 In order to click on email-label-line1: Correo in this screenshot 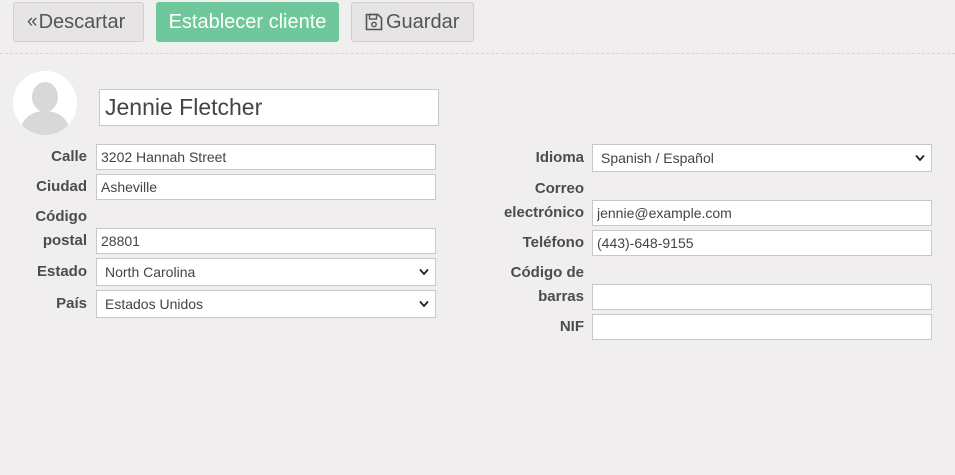, I will do `click(559, 188)`.